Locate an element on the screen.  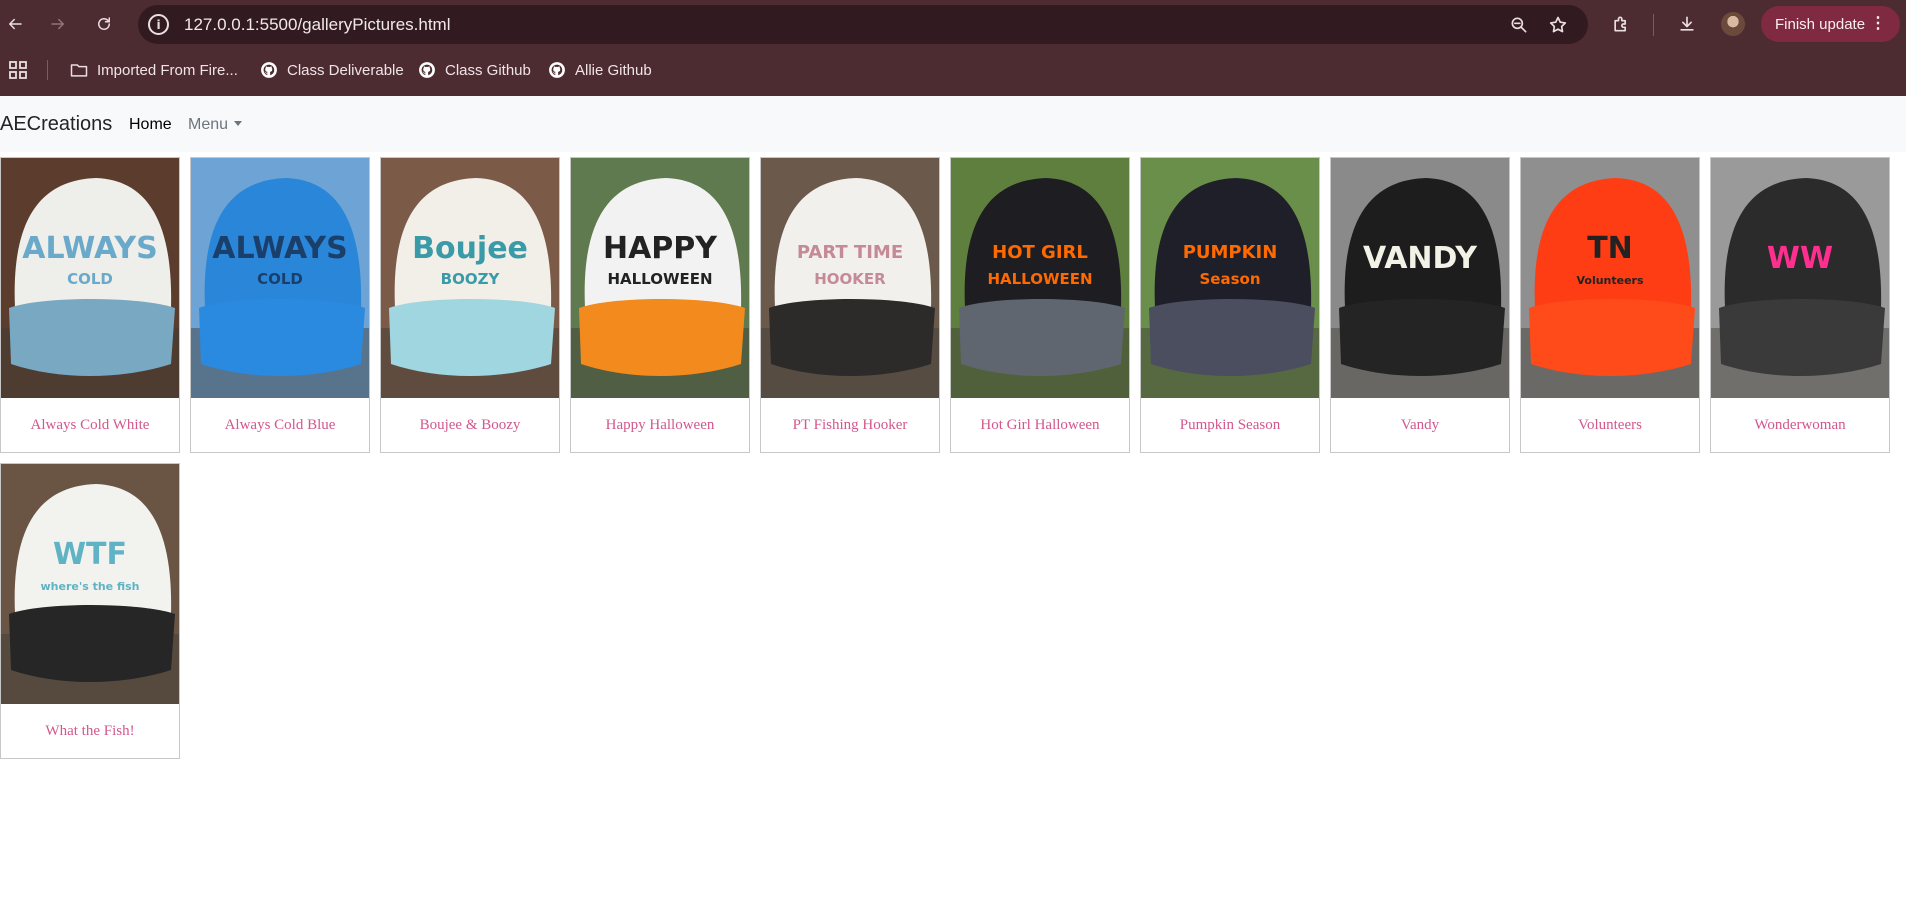
hat-print-main: PART TIME is located at coordinates (850, 252).